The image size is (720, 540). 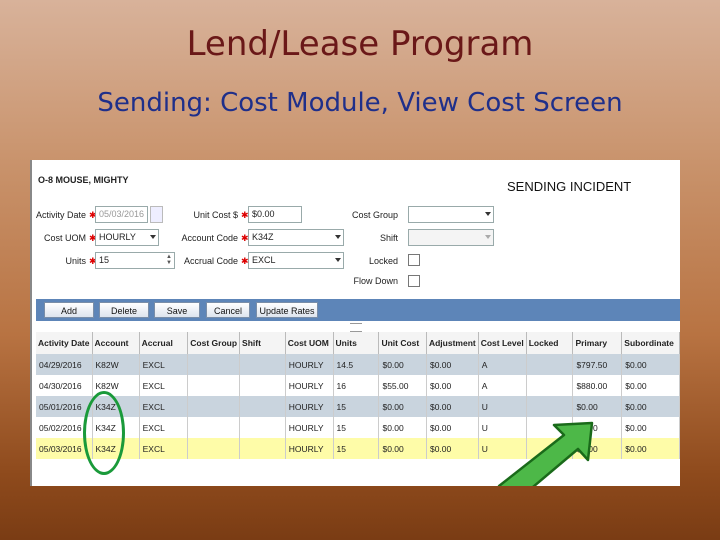 What do you see at coordinates (597, 385) in the screenshot?
I see `table-cell: $880.00` at bounding box center [597, 385].